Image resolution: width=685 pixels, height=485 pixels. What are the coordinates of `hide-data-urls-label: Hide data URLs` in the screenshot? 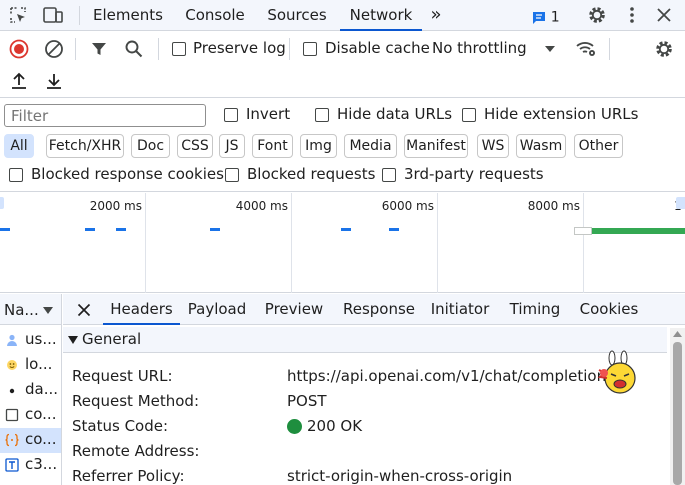 It's located at (395, 114).